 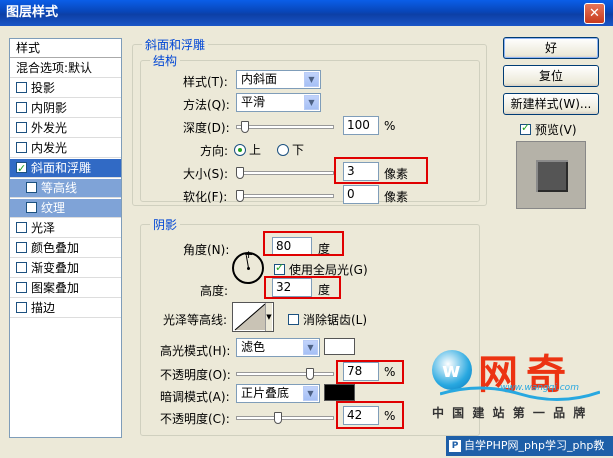 What do you see at coordinates (255, 150) in the screenshot?
I see `direction-up-label: 上` at bounding box center [255, 150].